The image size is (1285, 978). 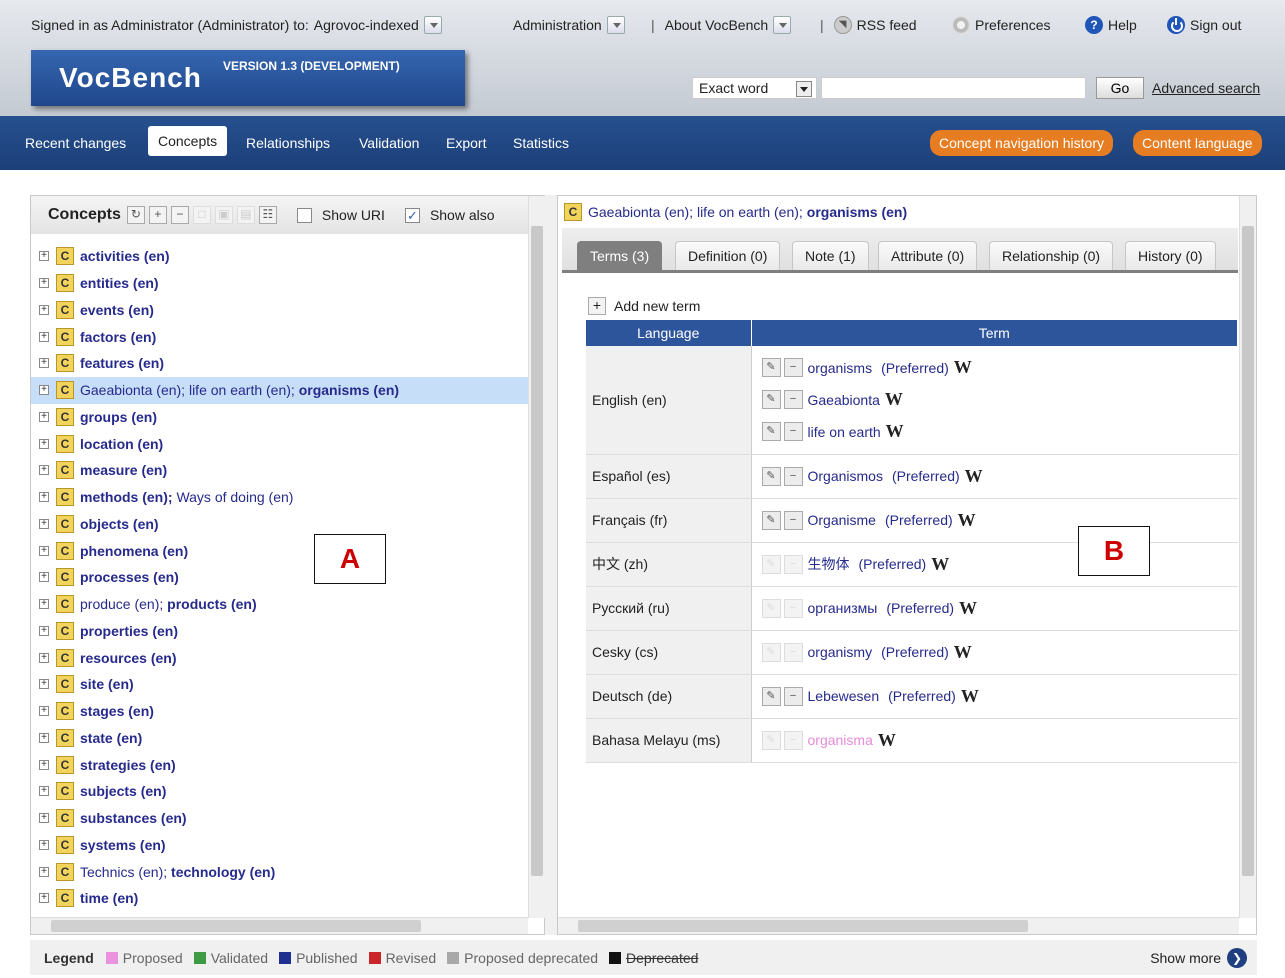 What do you see at coordinates (281, 443) in the screenshot?
I see `tree-item: + Clocation (en)` at bounding box center [281, 443].